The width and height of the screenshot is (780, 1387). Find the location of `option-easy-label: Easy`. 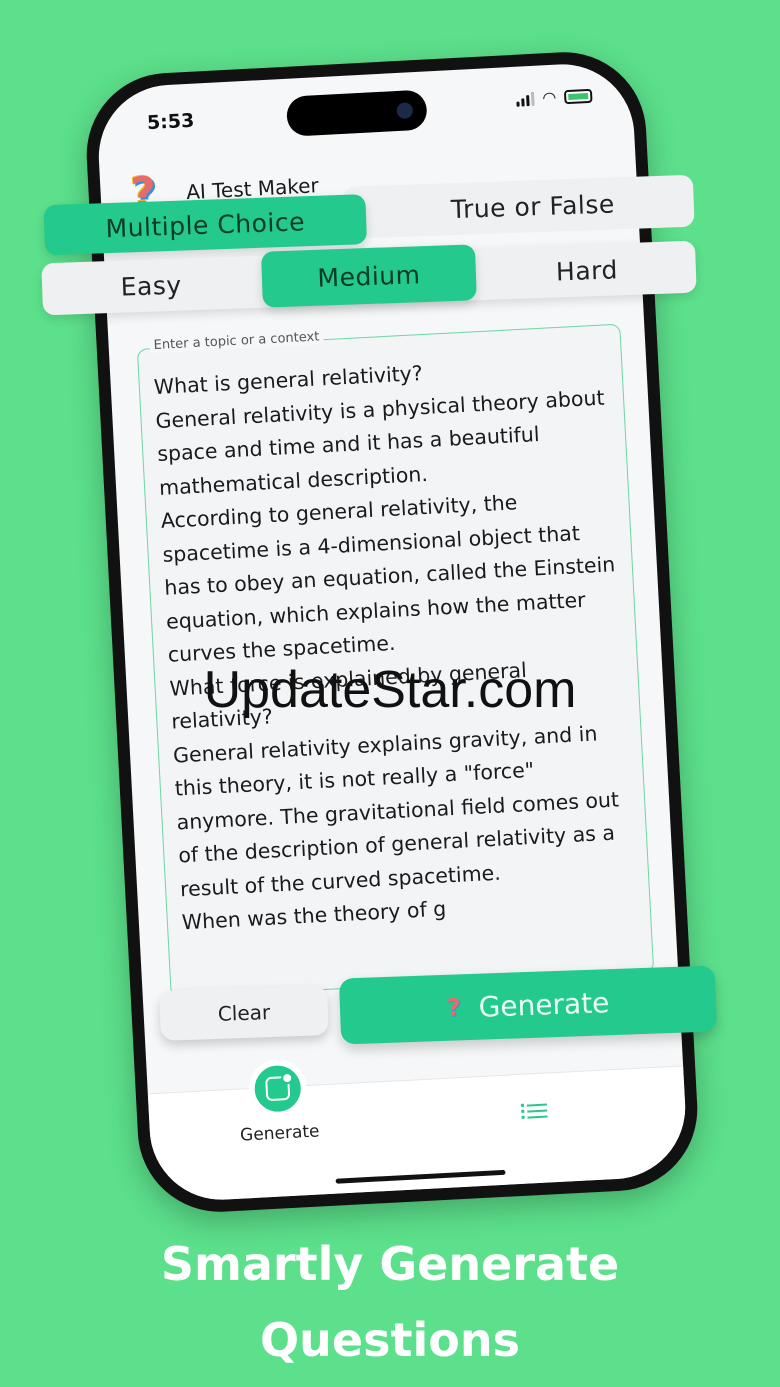

option-easy-label: Easy is located at coordinates (151, 286).